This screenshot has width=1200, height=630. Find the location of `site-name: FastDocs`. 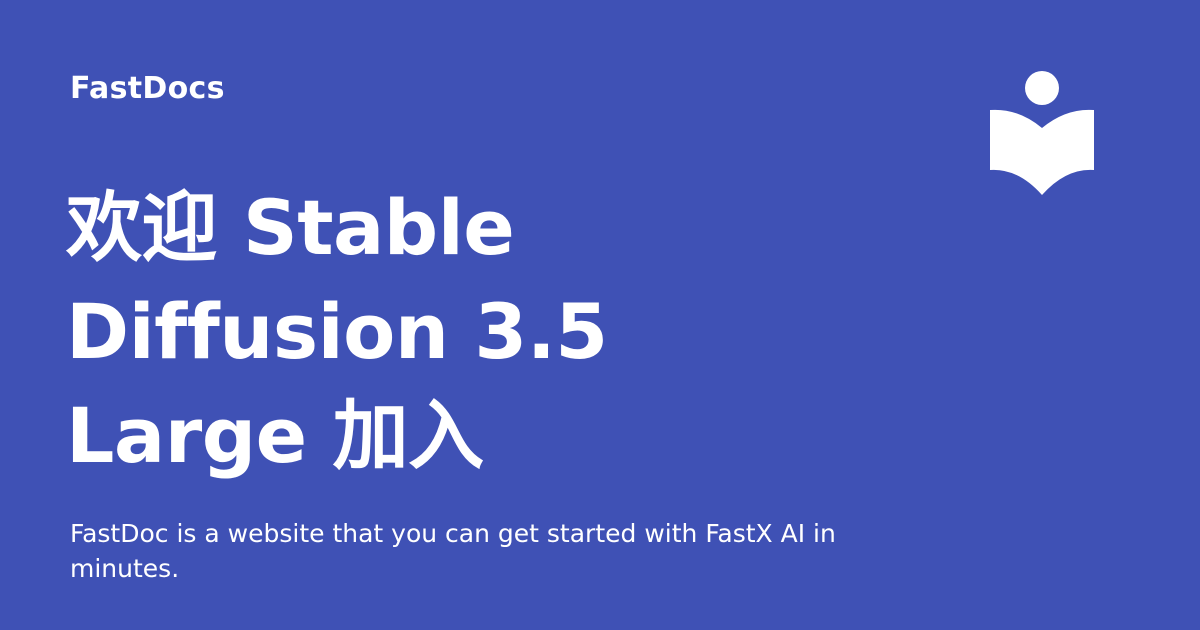

site-name: FastDocs is located at coordinates (147, 88).